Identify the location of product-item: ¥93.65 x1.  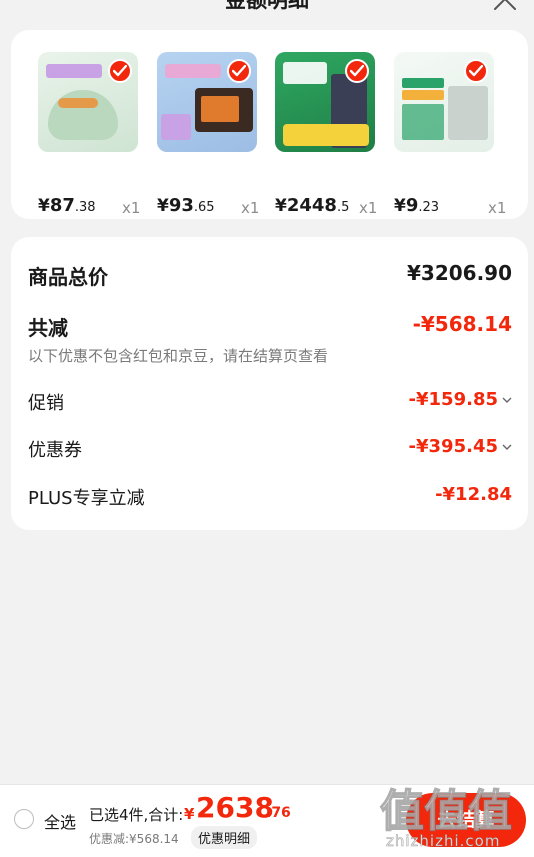
(209, 134).